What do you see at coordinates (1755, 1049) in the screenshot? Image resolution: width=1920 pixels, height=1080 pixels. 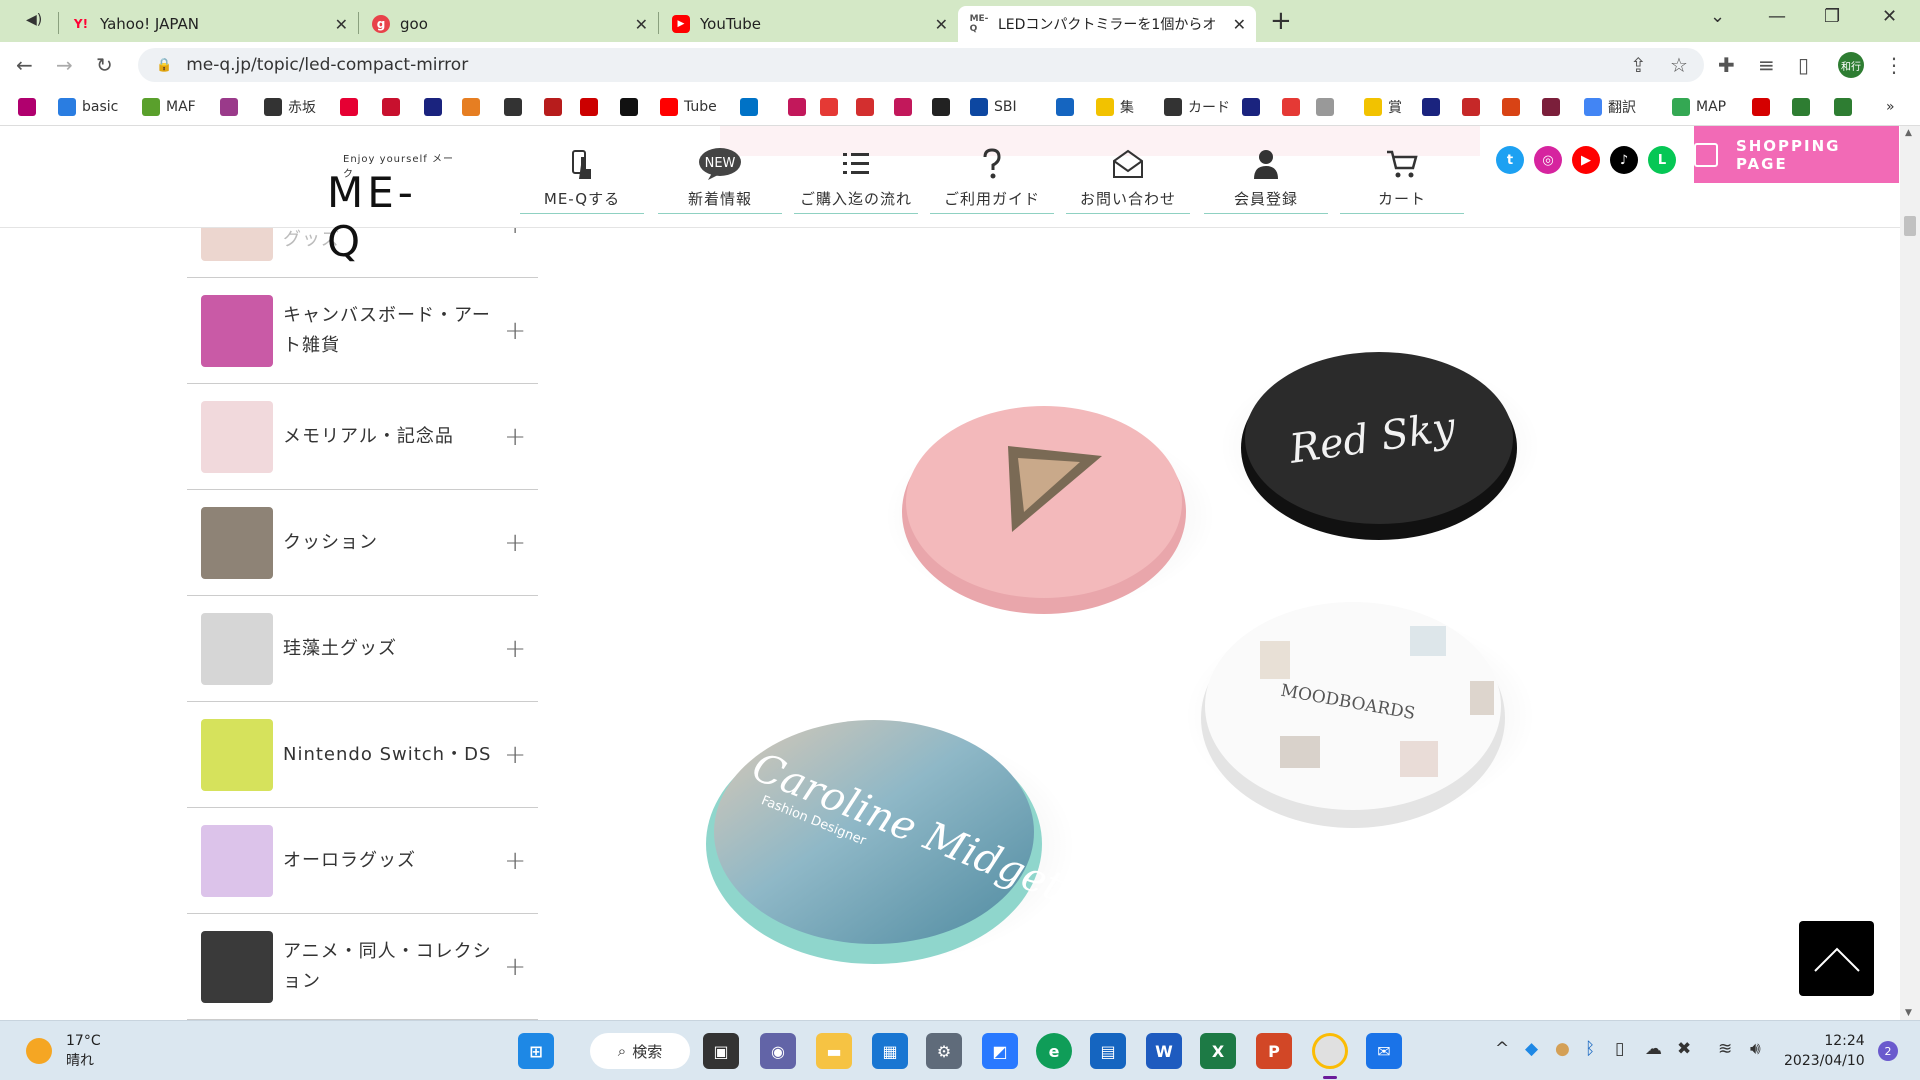 I see `volume-icon: 🔊︎` at bounding box center [1755, 1049].